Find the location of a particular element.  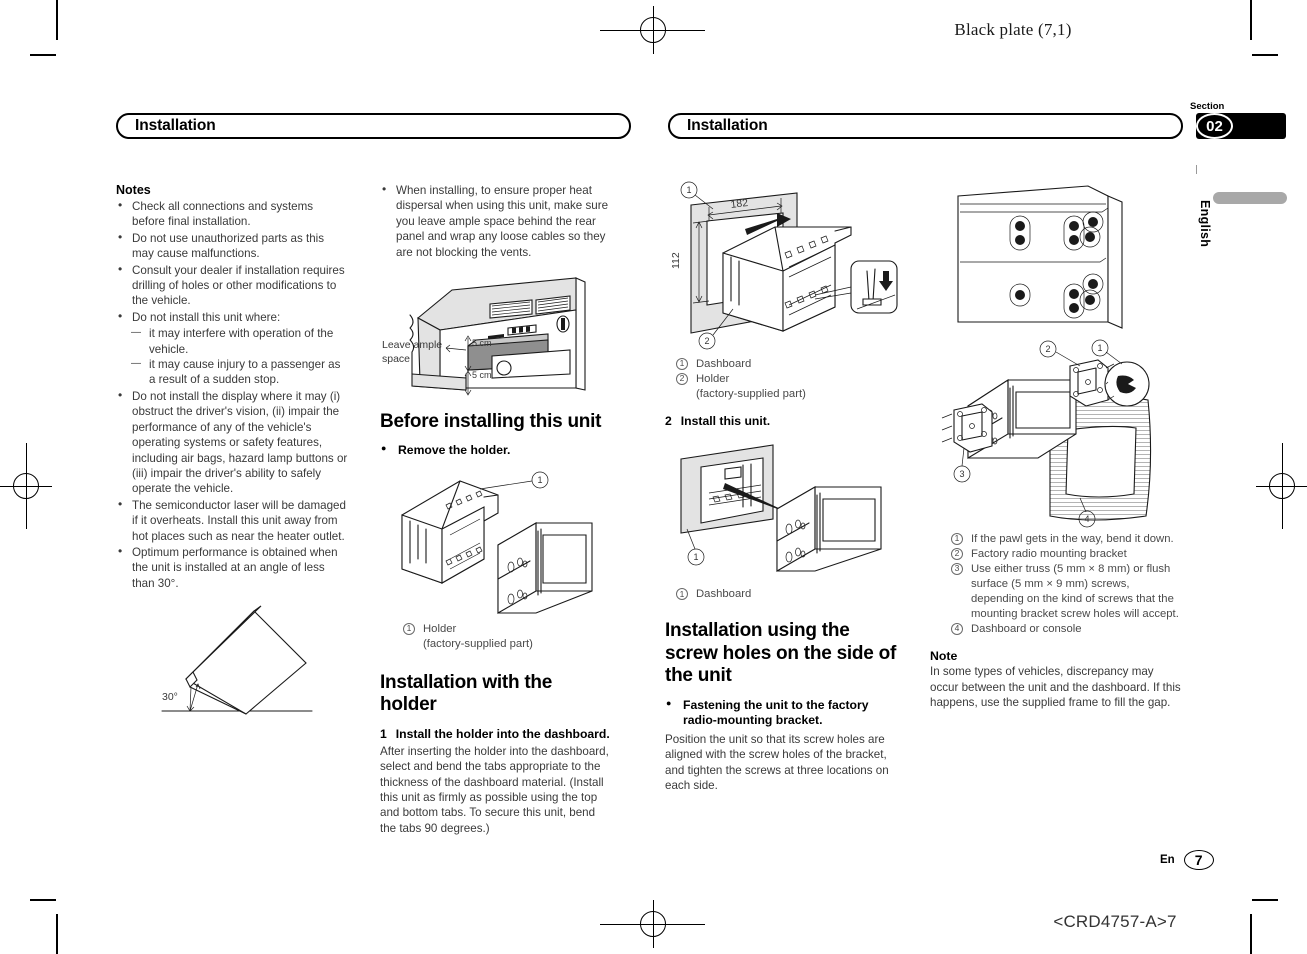

language-tab-bar is located at coordinates (1250, 198).